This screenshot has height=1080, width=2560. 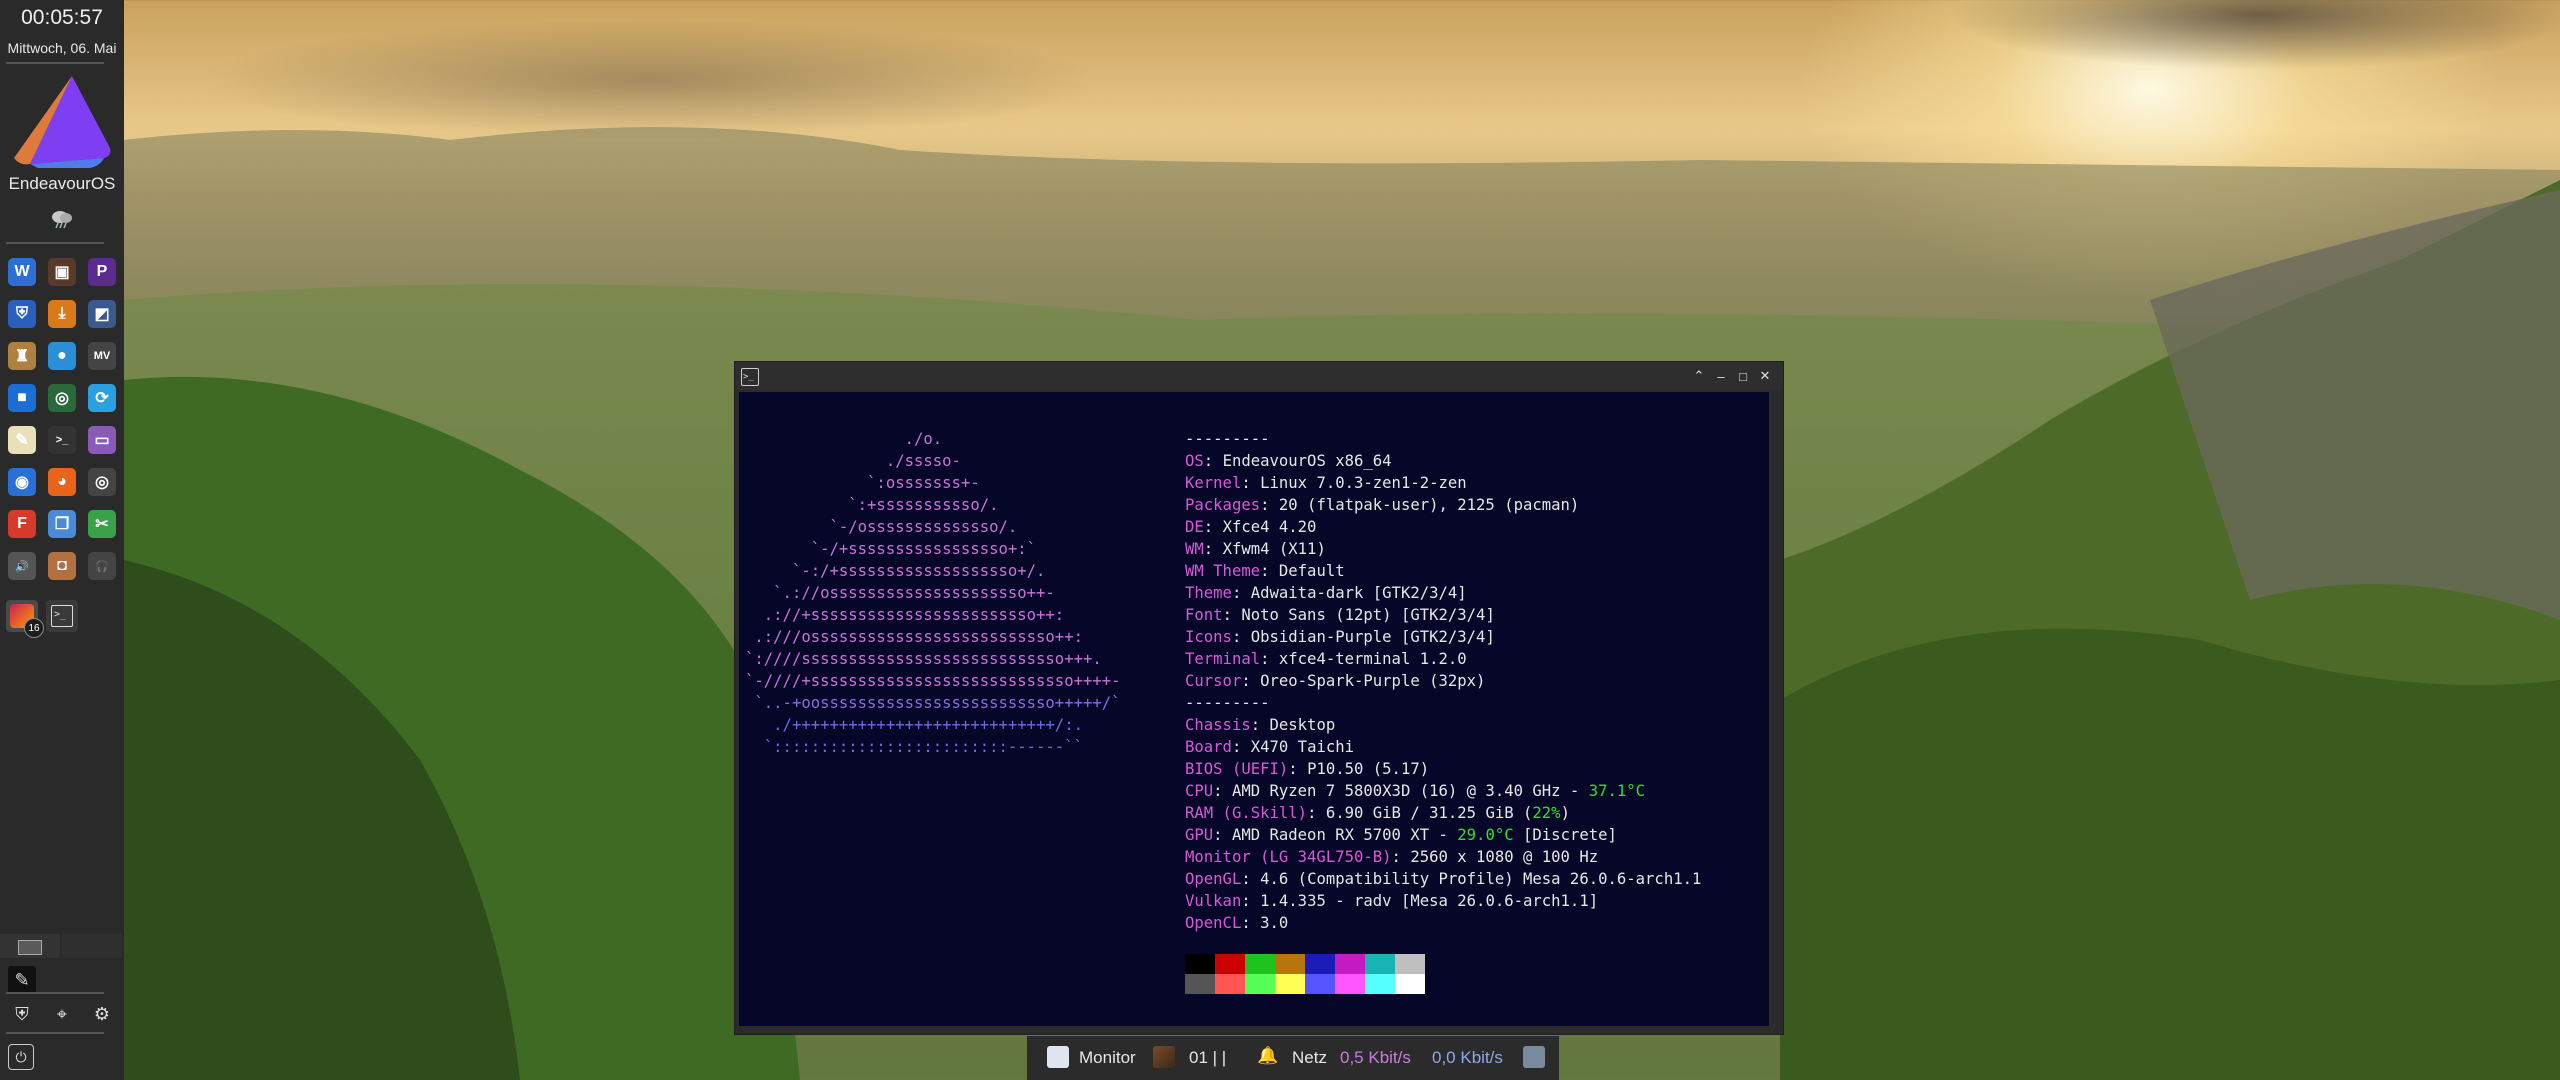 I want to click on folder-icon: ▭, so click(x=102, y=440).